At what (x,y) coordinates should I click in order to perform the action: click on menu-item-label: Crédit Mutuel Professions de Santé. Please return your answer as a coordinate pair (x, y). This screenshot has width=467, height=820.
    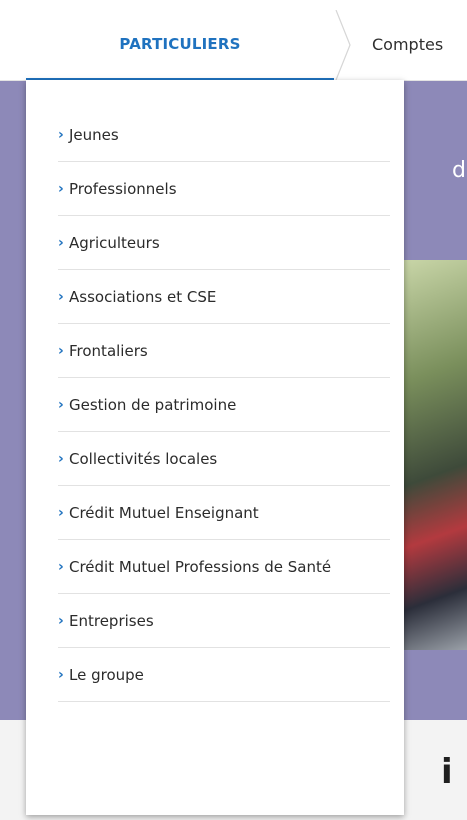
    Looking at the image, I should click on (200, 566).